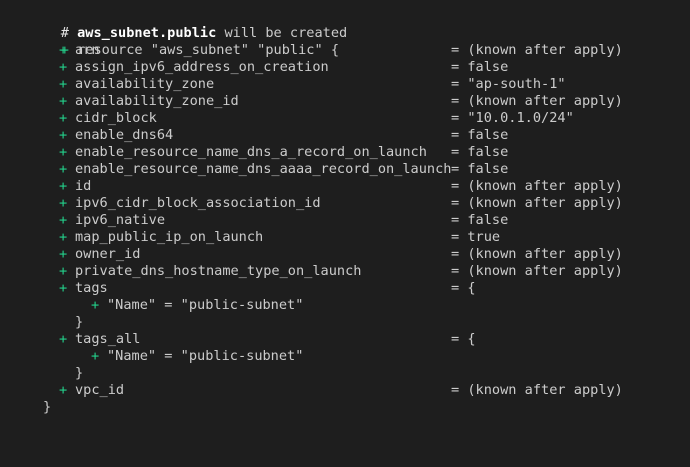 The height and width of the screenshot is (467, 690). I want to click on resource-declaration: resource "aws_subnet" "public" {, so click(208, 50).